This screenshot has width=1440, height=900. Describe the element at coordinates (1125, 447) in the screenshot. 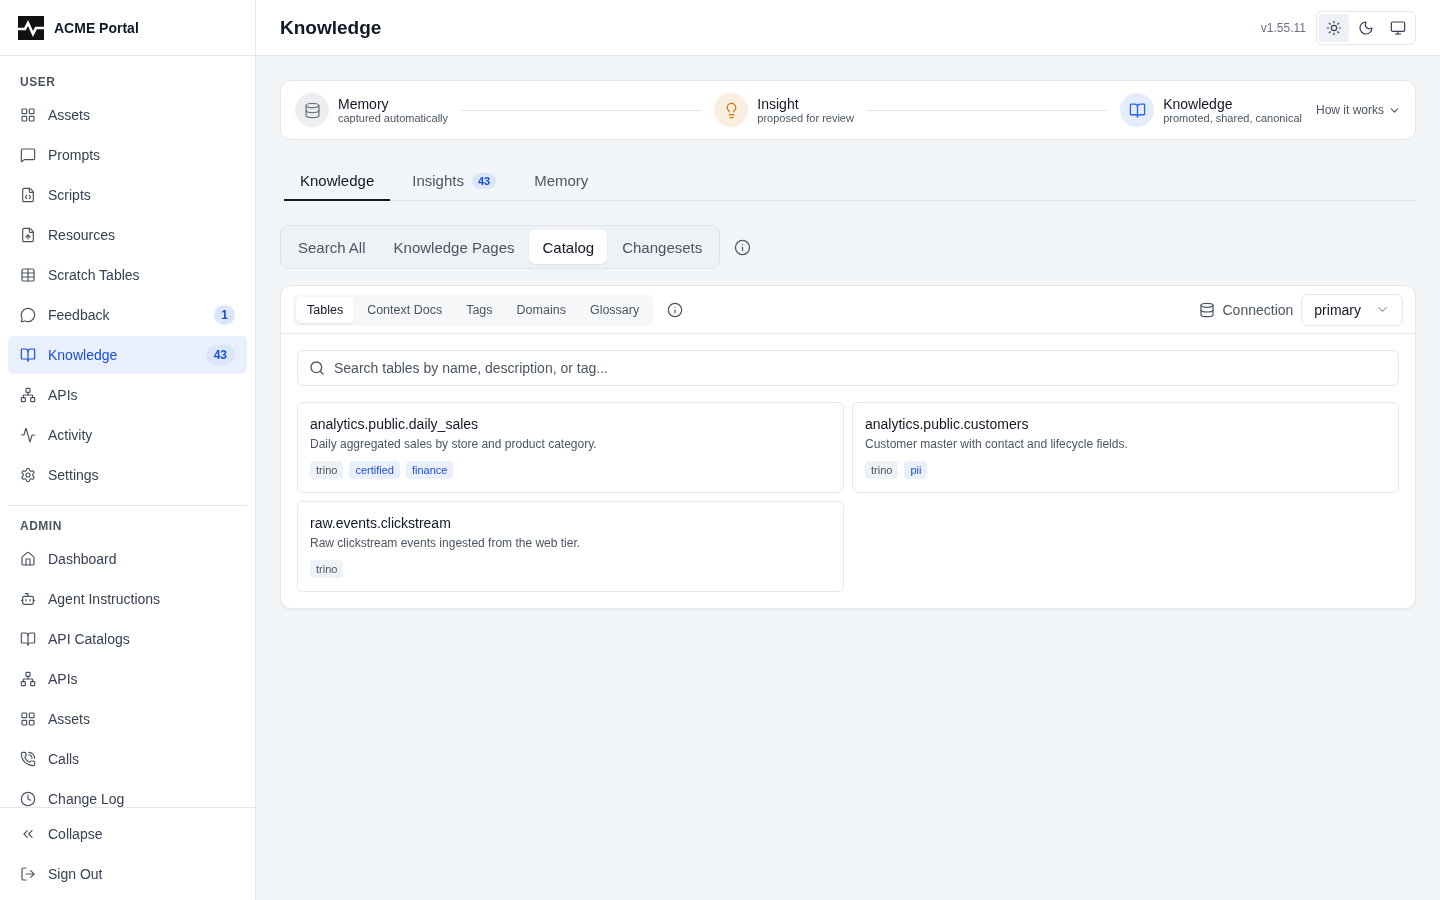

I see `table-card: analytics.public.customers Customer master with contact and lifecycle fields. trino pii` at that location.